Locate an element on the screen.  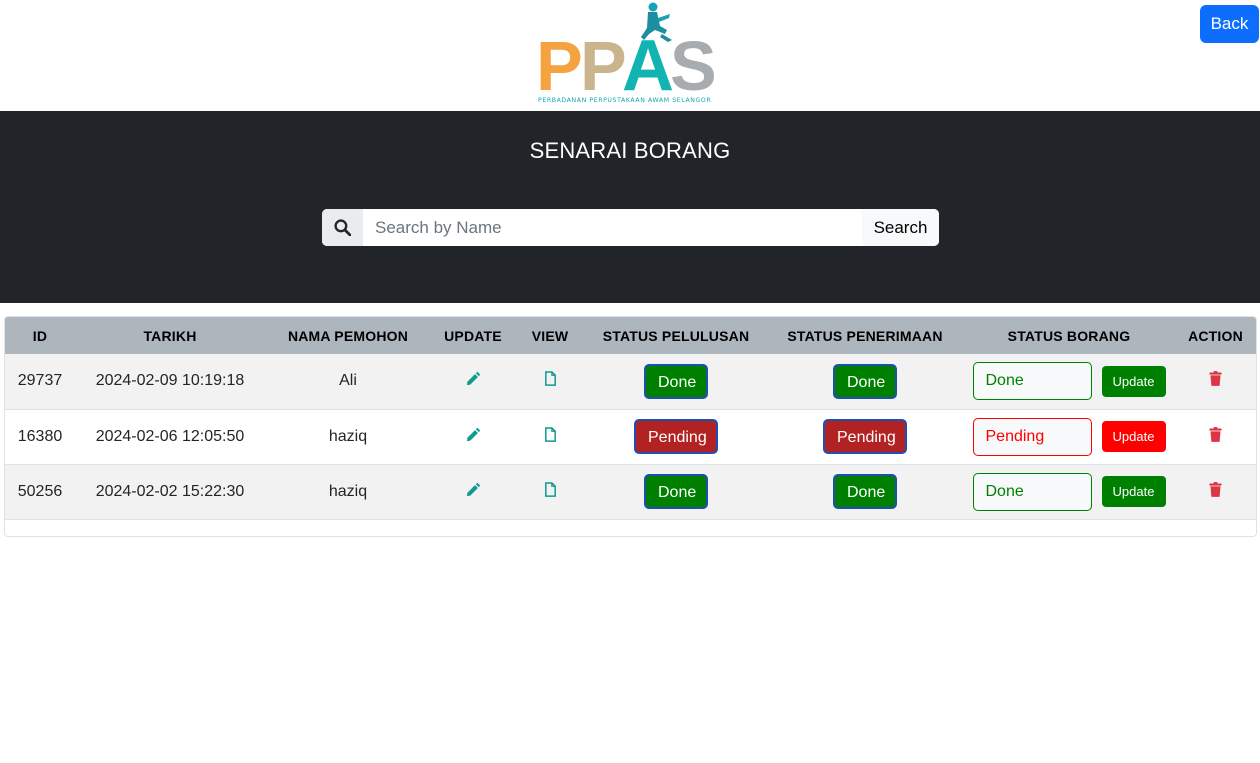
header-id: ID is located at coordinates (40, 335).